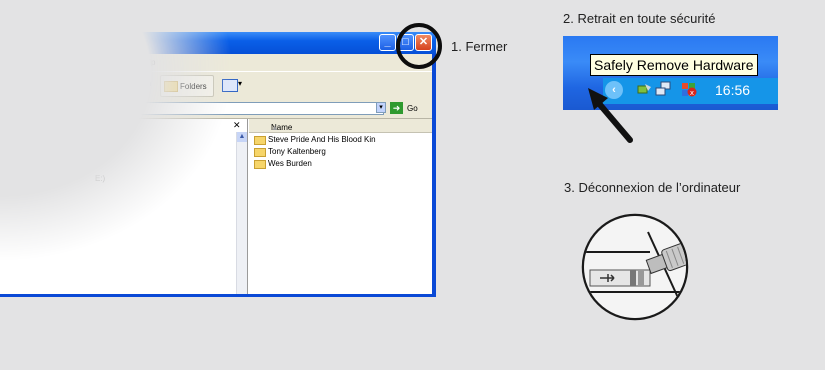 The width and height of the screenshot is (825, 370). I want to click on back-button: Back ▾, so click(20, 83).